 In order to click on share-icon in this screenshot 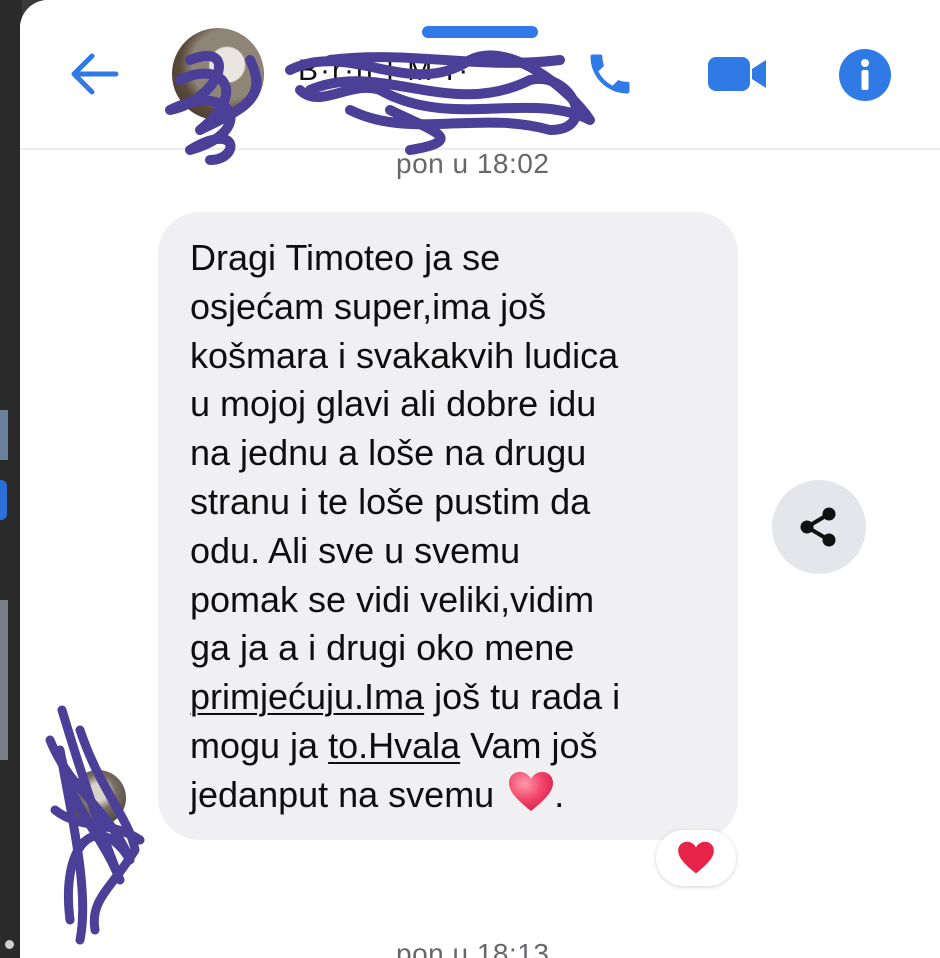, I will do `click(818, 527)`.